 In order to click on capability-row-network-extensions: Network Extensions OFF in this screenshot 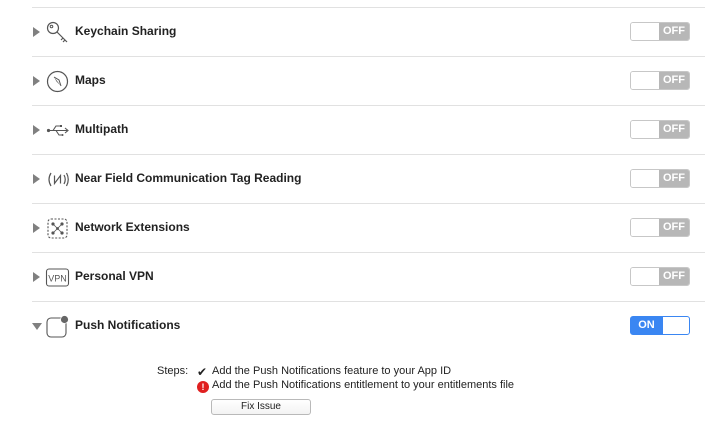, I will do `click(352, 228)`.